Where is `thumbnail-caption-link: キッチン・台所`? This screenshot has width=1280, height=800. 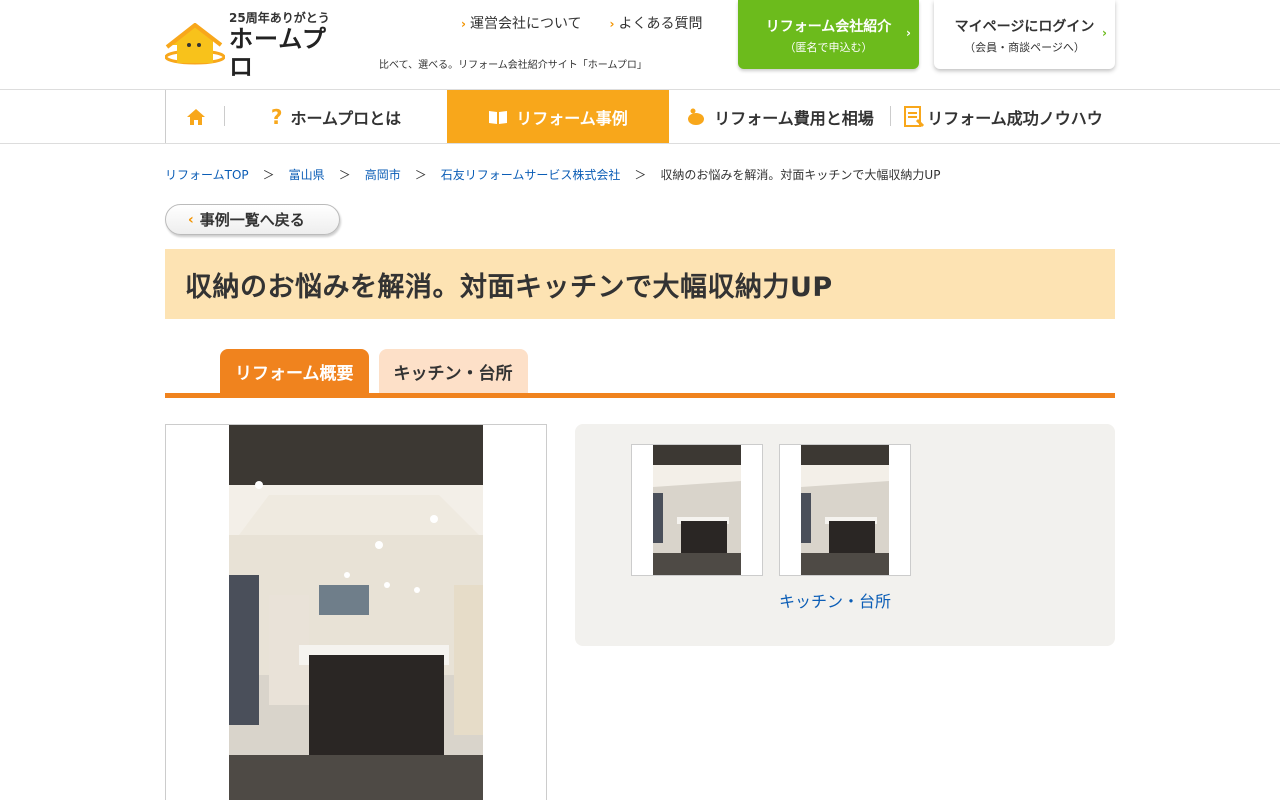
thumbnail-caption-link: キッチン・台所 is located at coordinates (873, 600).